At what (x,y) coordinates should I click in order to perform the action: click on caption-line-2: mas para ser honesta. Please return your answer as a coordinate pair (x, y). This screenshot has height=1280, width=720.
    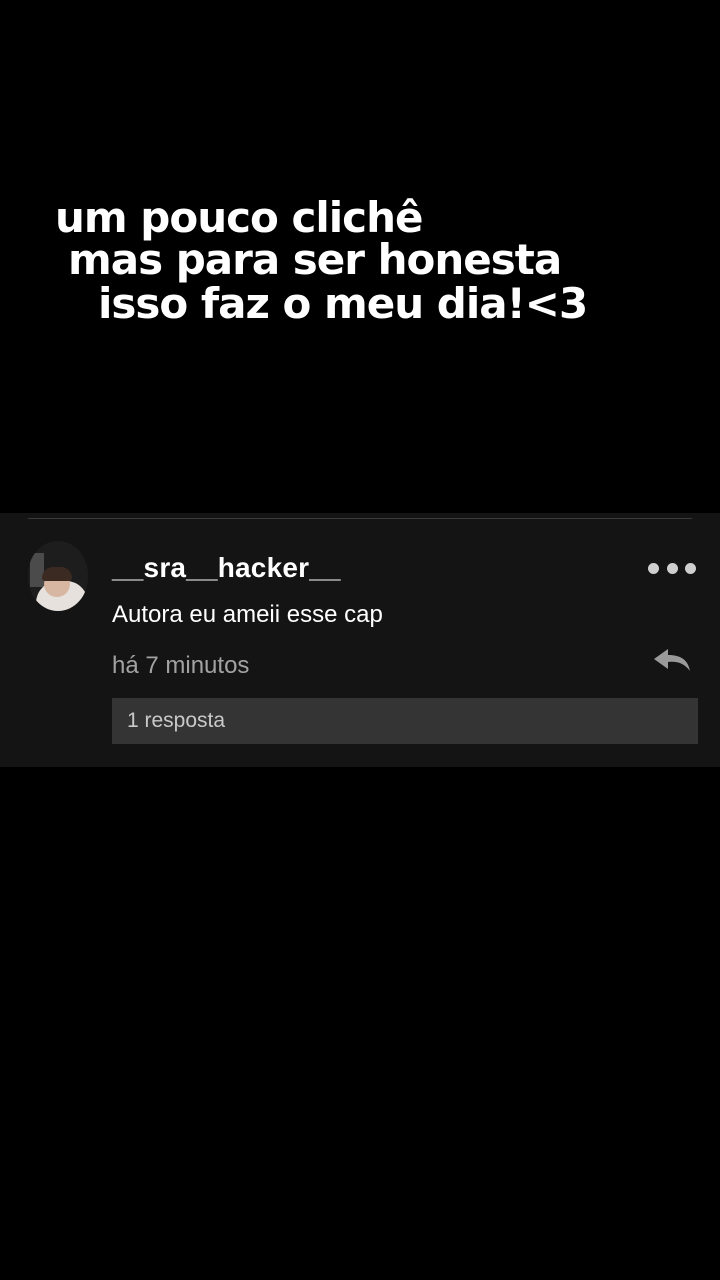
    Looking at the image, I should click on (315, 259).